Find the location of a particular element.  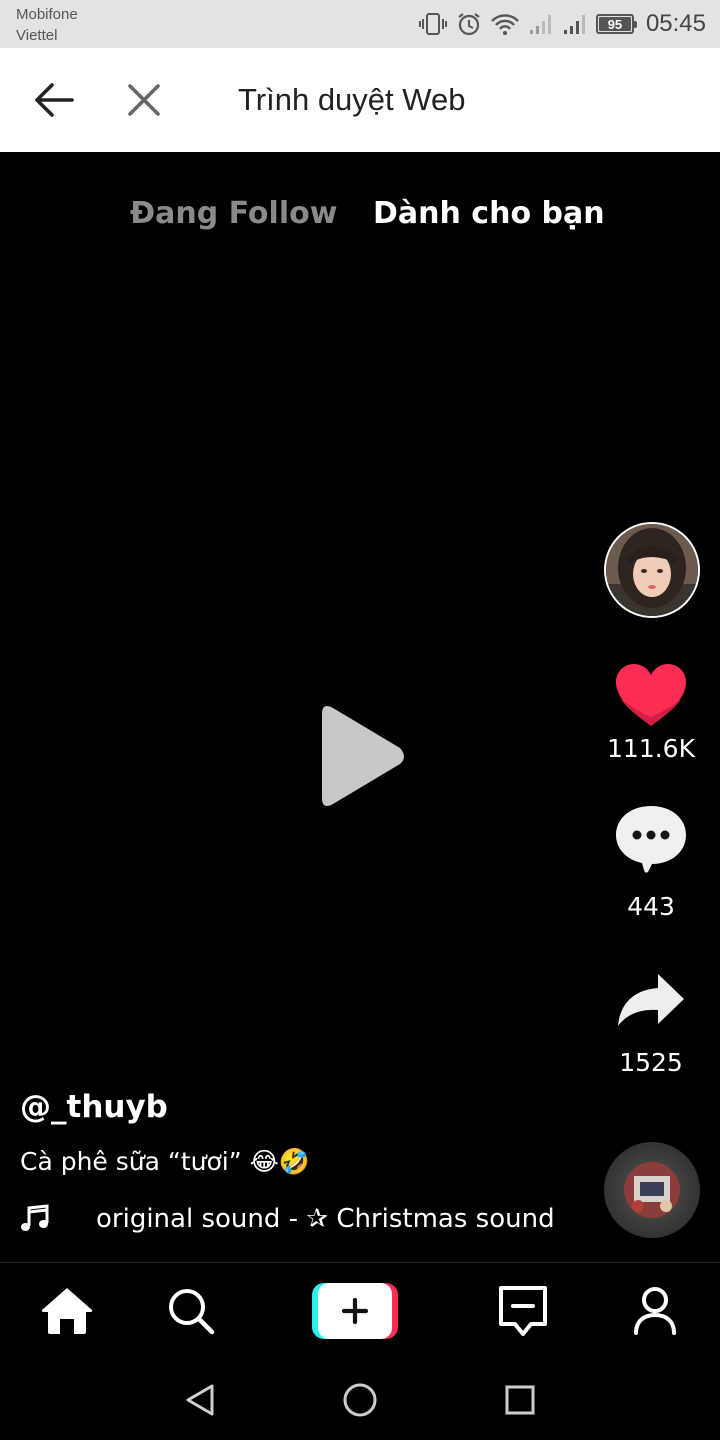

plus-icon is located at coordinates (355, 1311).